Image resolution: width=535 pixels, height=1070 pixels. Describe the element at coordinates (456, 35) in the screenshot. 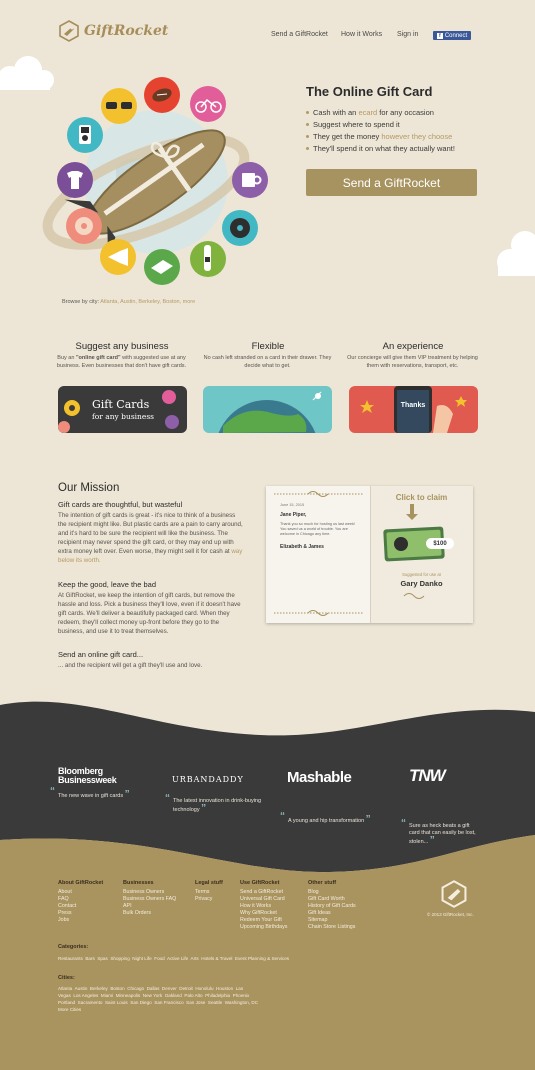

I see `connect-label: Connect` at that location.